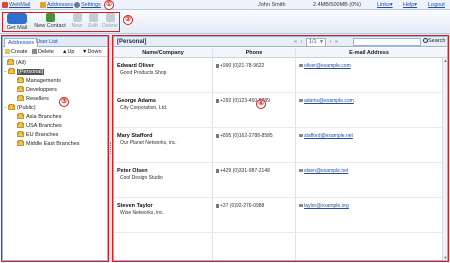 The height and width of the screenshot is (263, 450). What do you see at coordinates (436, 5) in the screenshot?
I see `logout-link: Logout` at bounding box center [436, 5].